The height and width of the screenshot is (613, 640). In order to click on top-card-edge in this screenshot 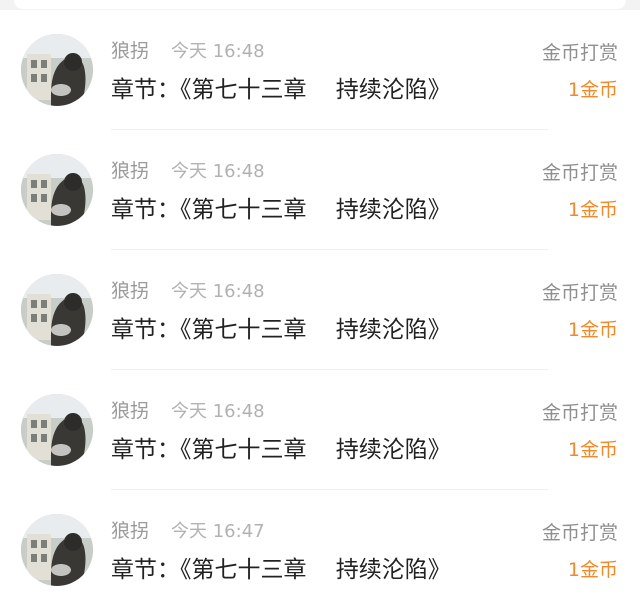, I will do `click(320, 5)`.